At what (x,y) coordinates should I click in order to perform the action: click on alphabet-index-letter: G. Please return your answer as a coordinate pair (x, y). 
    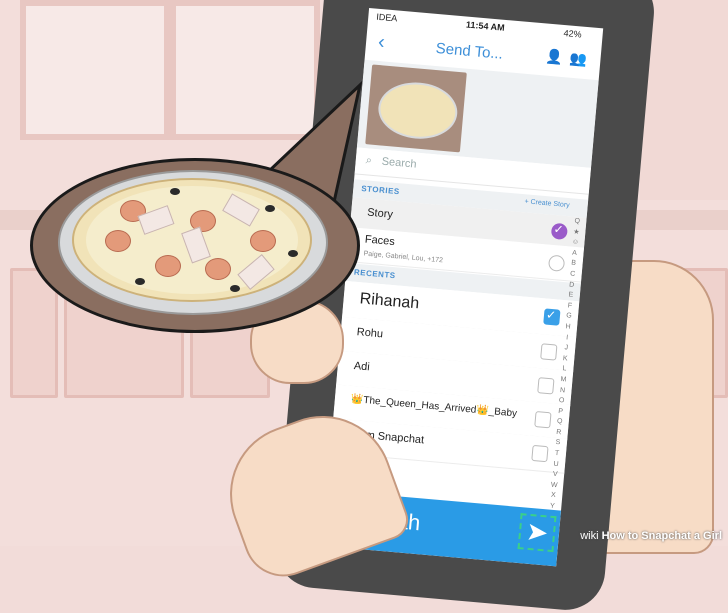
    Looking at the image, I should click on (568, 316).